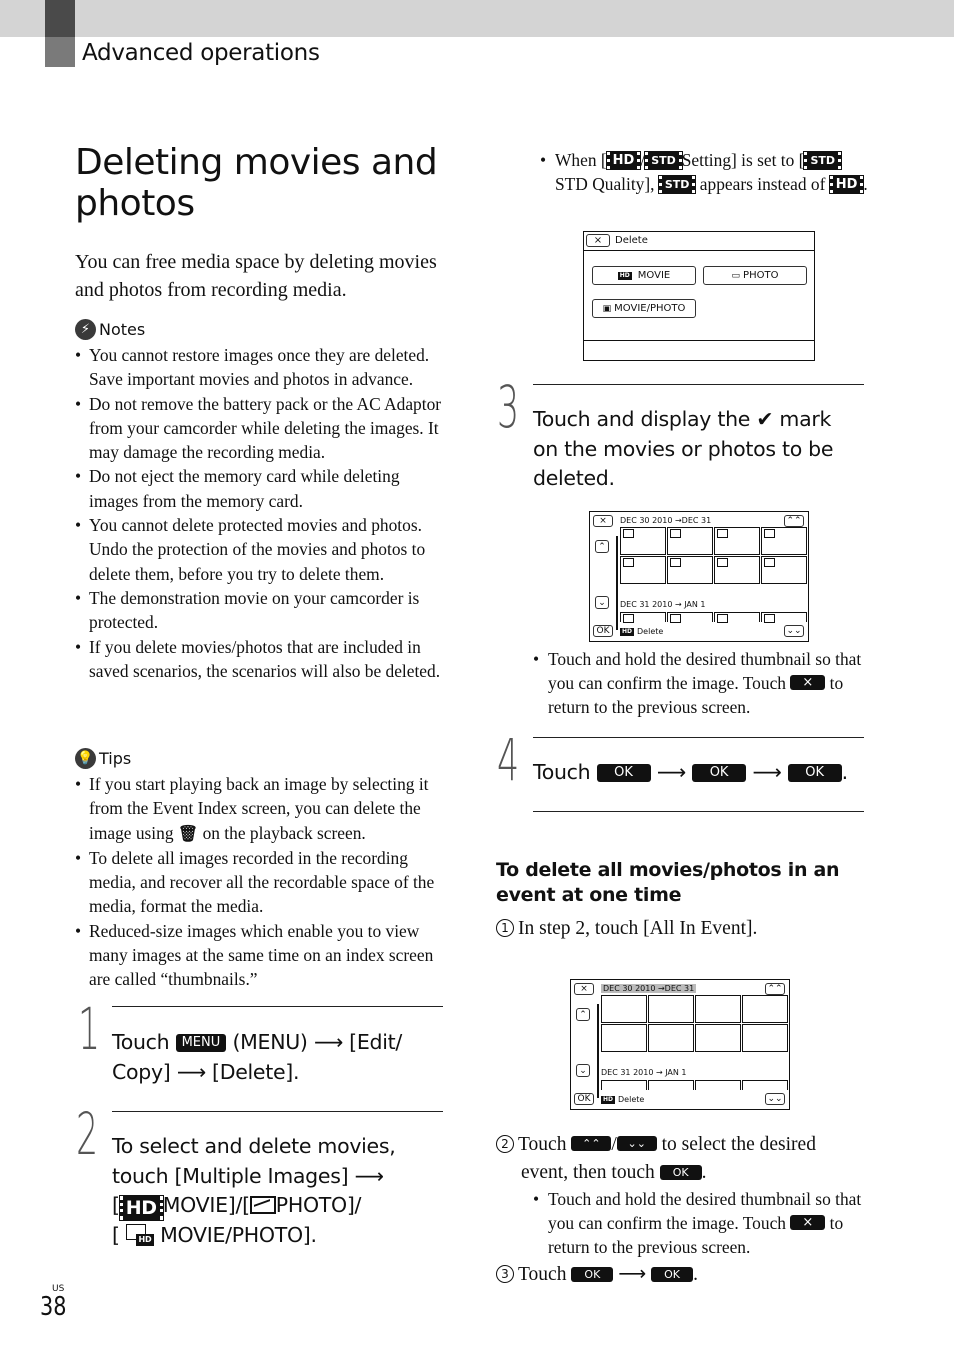 The height and width of the screenshot is (1357, 954). Describe the element at coordinates (85, 329) in the screenshot. I see `notes-bolt-icon: ⚡` at that location.